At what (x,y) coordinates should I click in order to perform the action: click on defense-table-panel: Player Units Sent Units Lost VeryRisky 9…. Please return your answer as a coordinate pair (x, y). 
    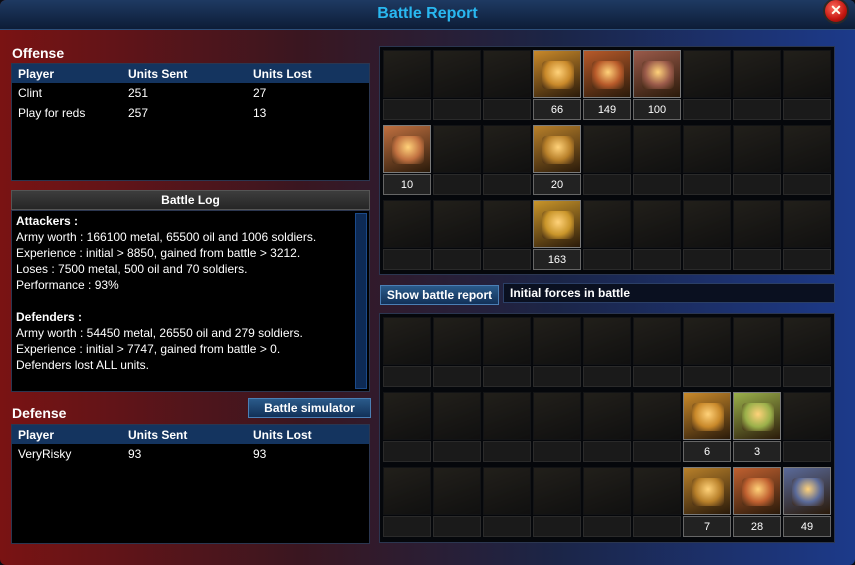
    Looking at the image, I should click on (190, 484).